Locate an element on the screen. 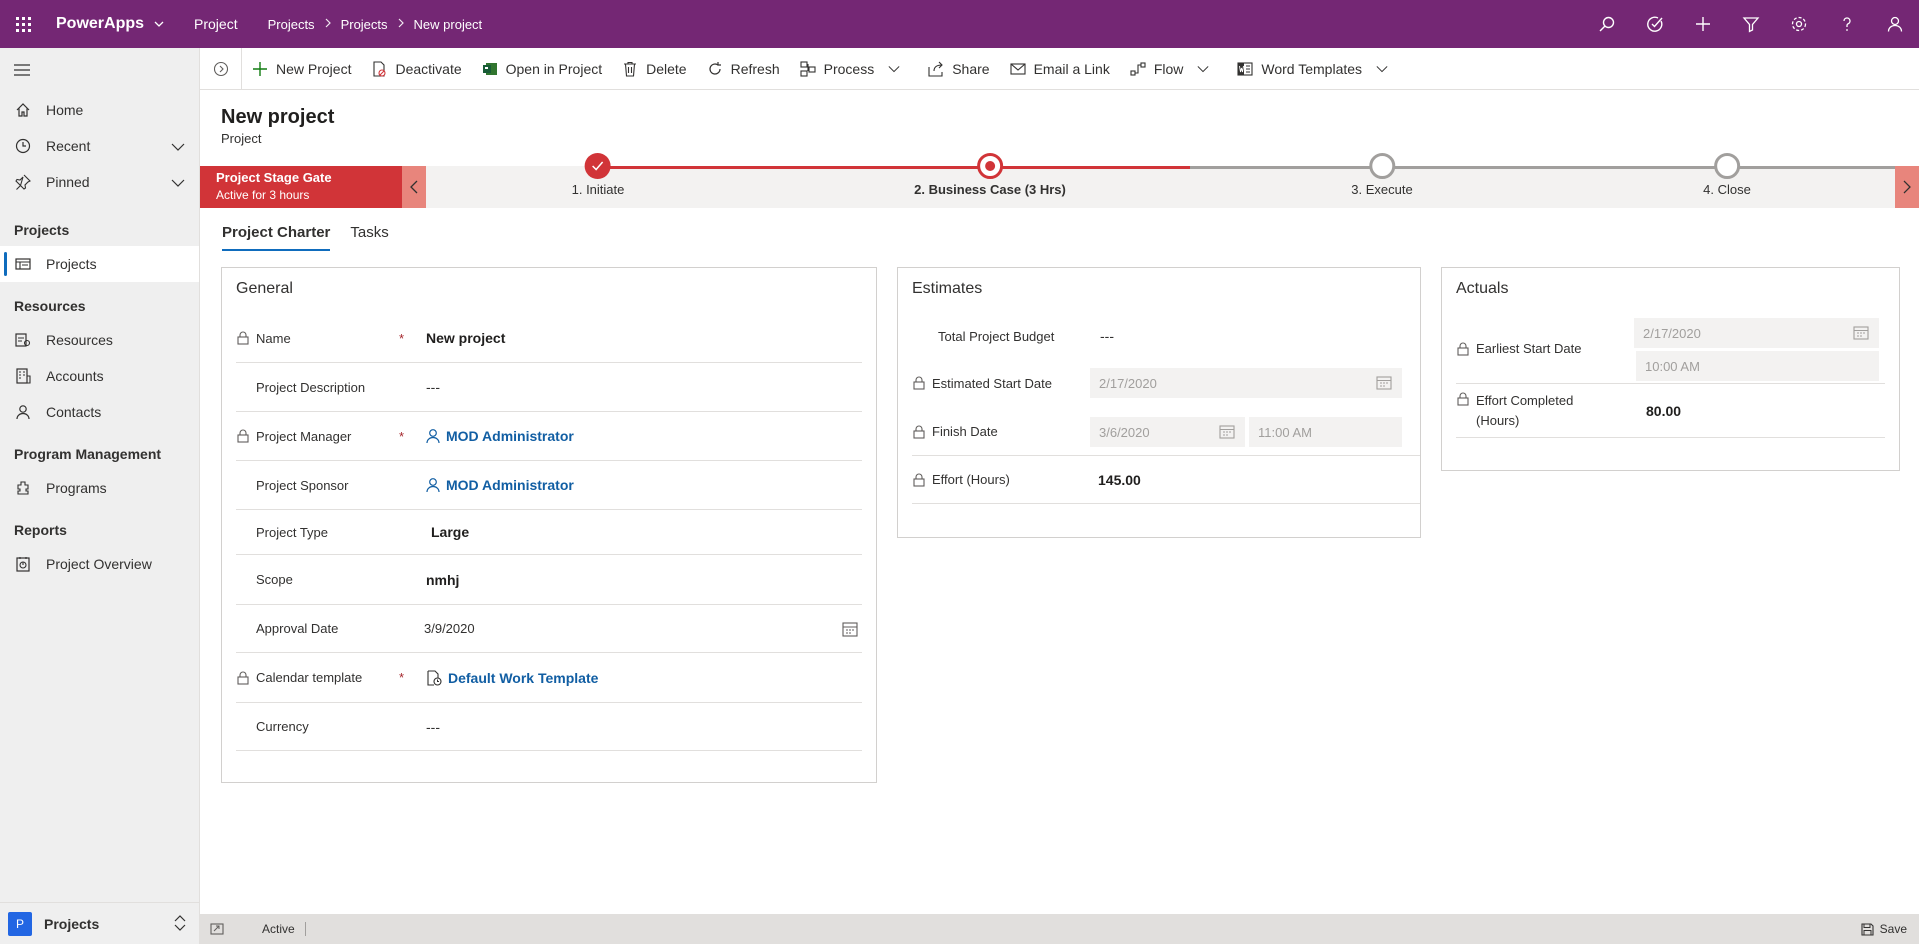 This screenshot has width=1919, height=944. calendar-template-lookup: Default Work Template is located at coordinates (512, 678).